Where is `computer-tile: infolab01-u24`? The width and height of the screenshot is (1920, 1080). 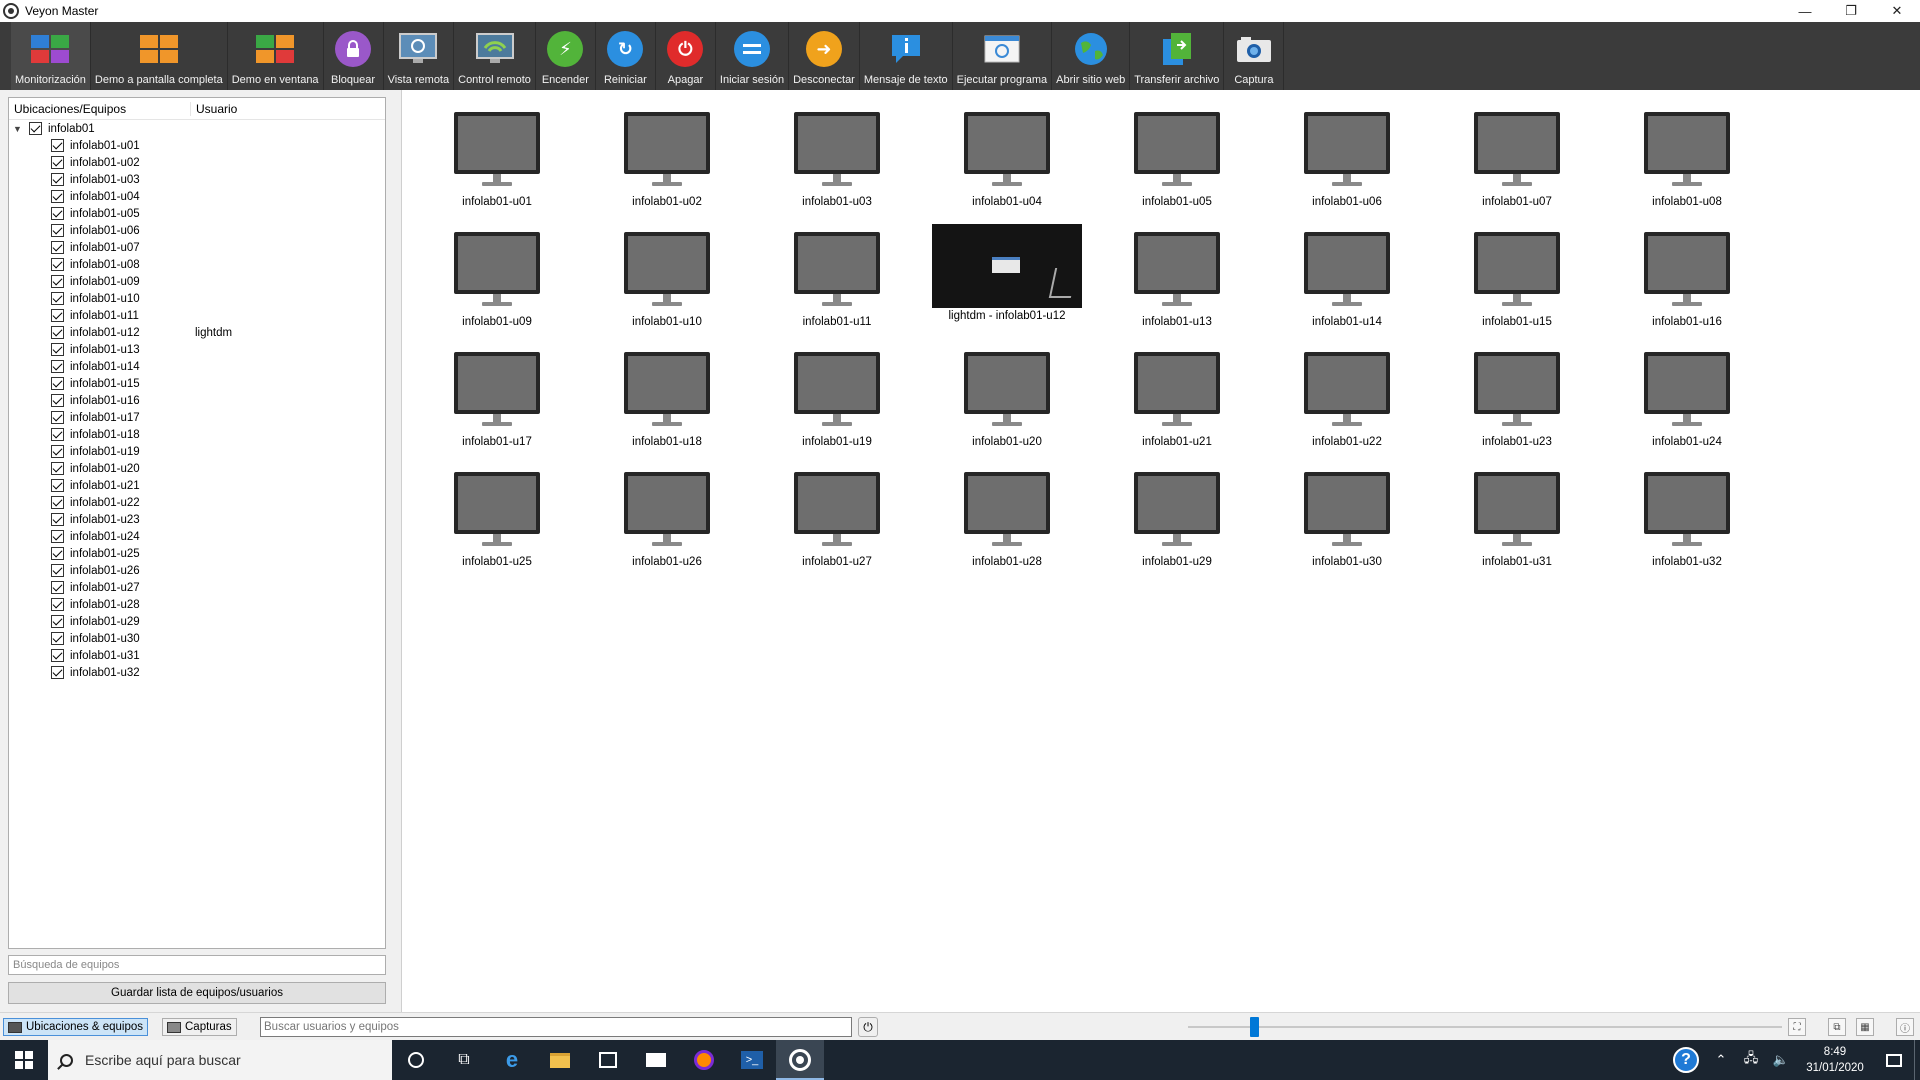
computer-tile: infolab01-u24 is located at coordinates (1687, 405).